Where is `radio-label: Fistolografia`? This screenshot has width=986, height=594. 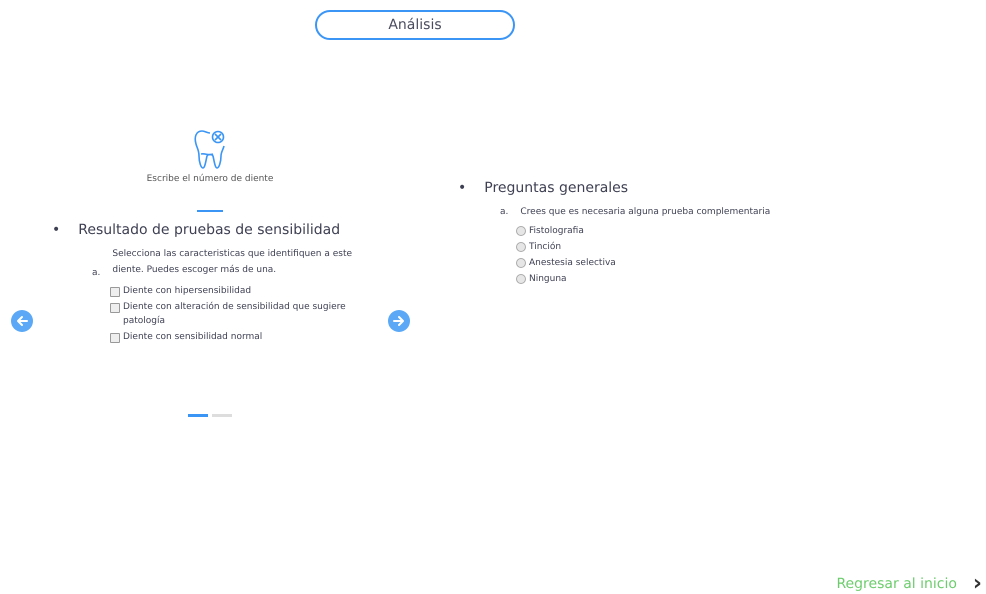 radio-label: Fistolografia is located at coordinates (556, 231).